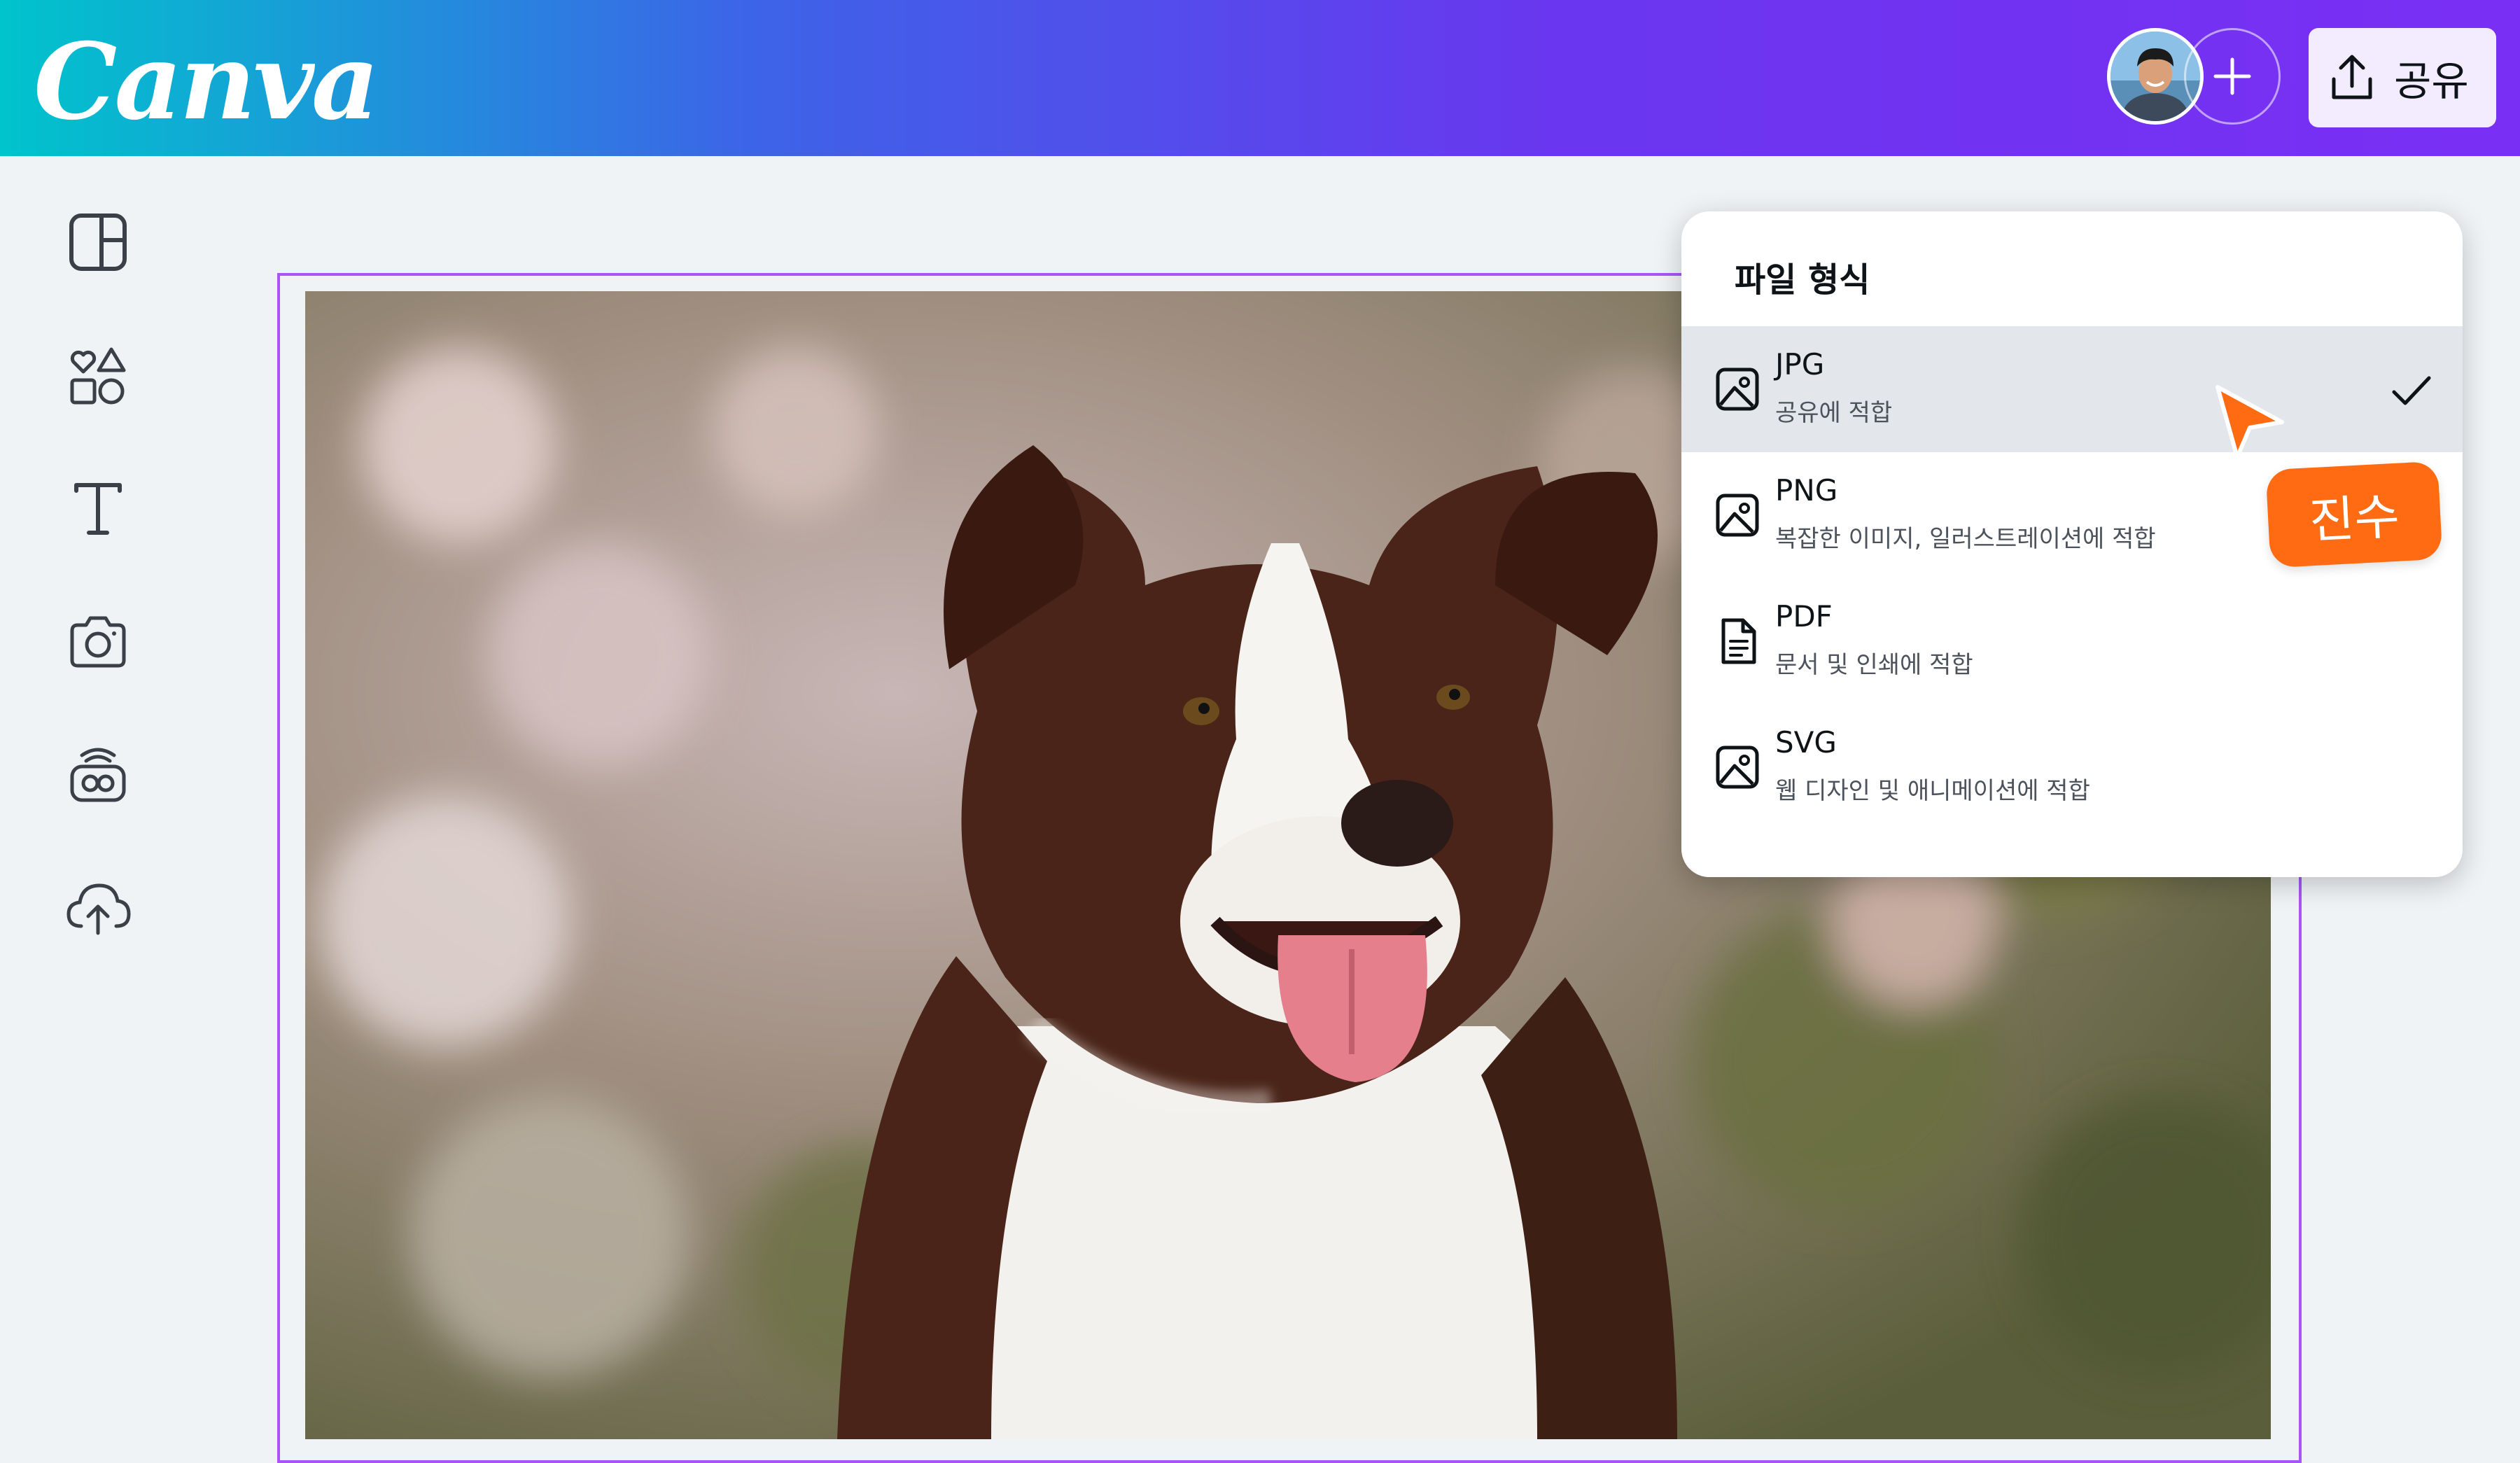  What do you see at coordinates (2411, 390) in the screenshot?
I see `checkmark-icon` at bounding box center [2411, 390].